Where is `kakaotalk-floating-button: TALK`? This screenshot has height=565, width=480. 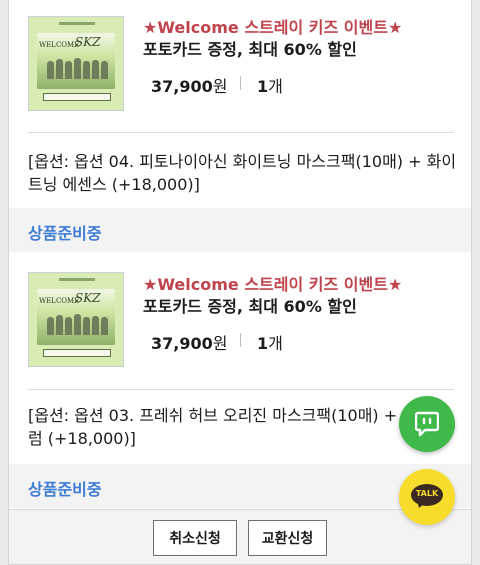
kakaotalk-floating-button: TALK is located at coordinates (427, 497).